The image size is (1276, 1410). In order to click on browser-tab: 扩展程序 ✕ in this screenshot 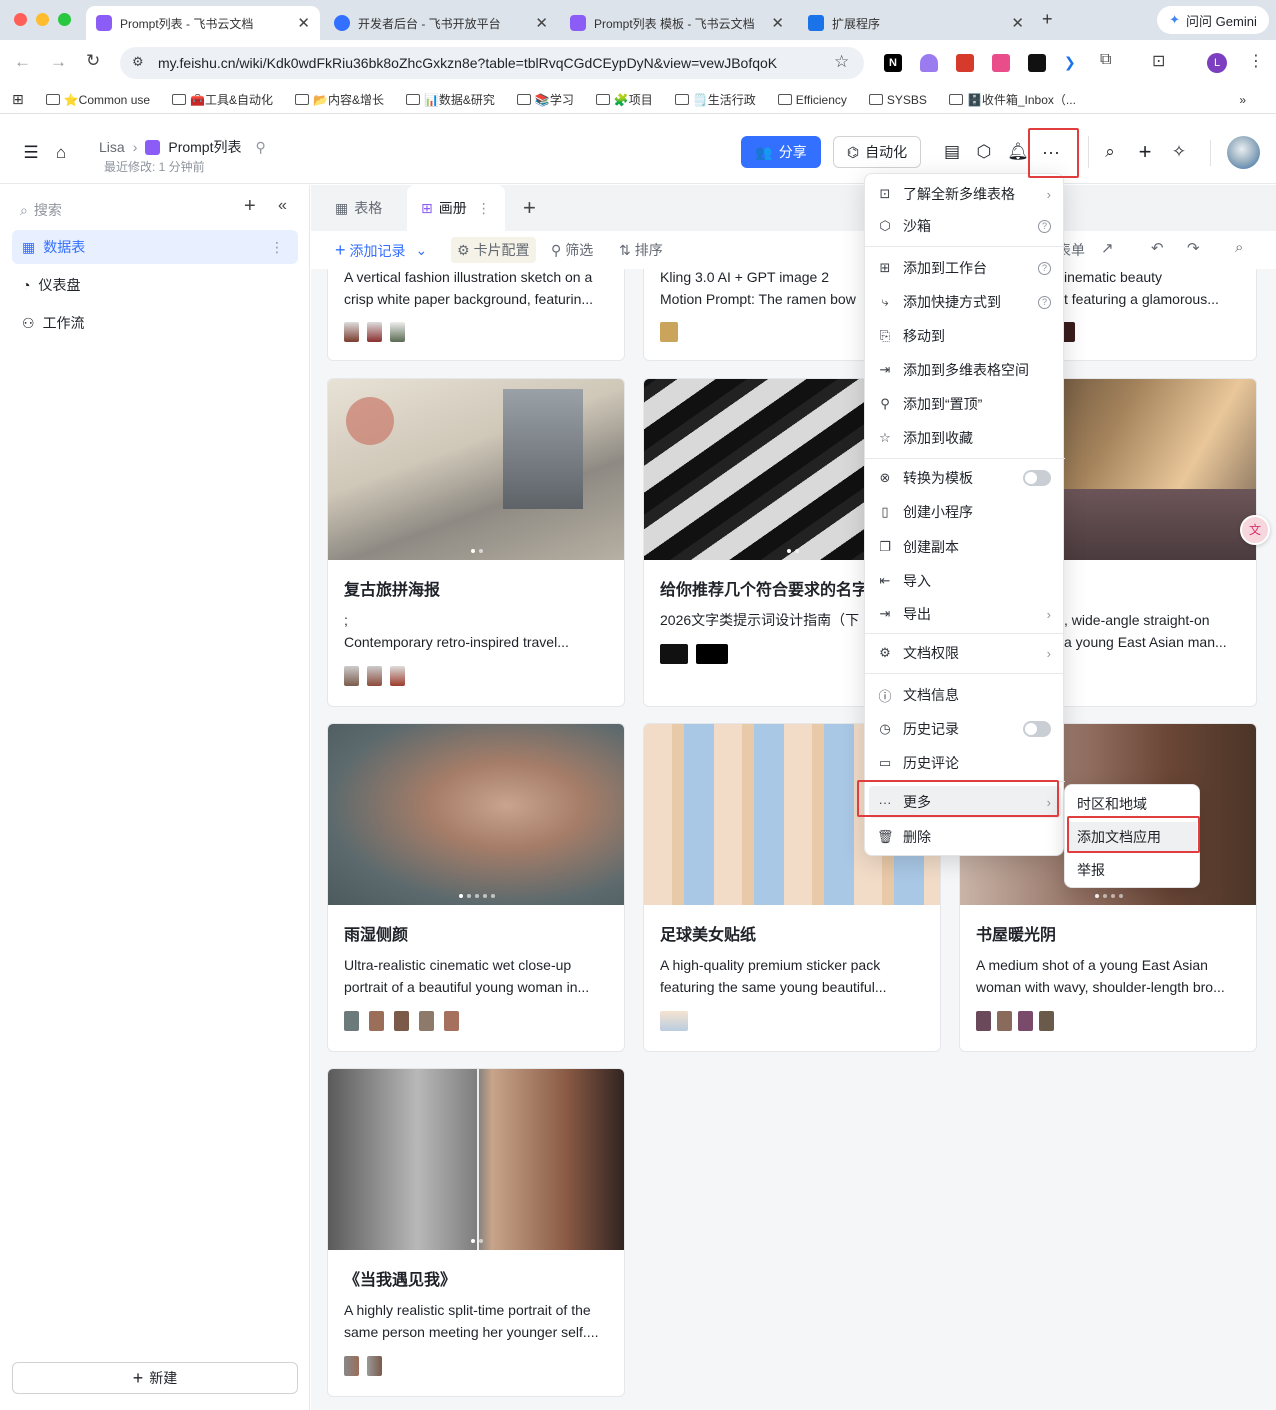, I will do `click(916, 23)`.